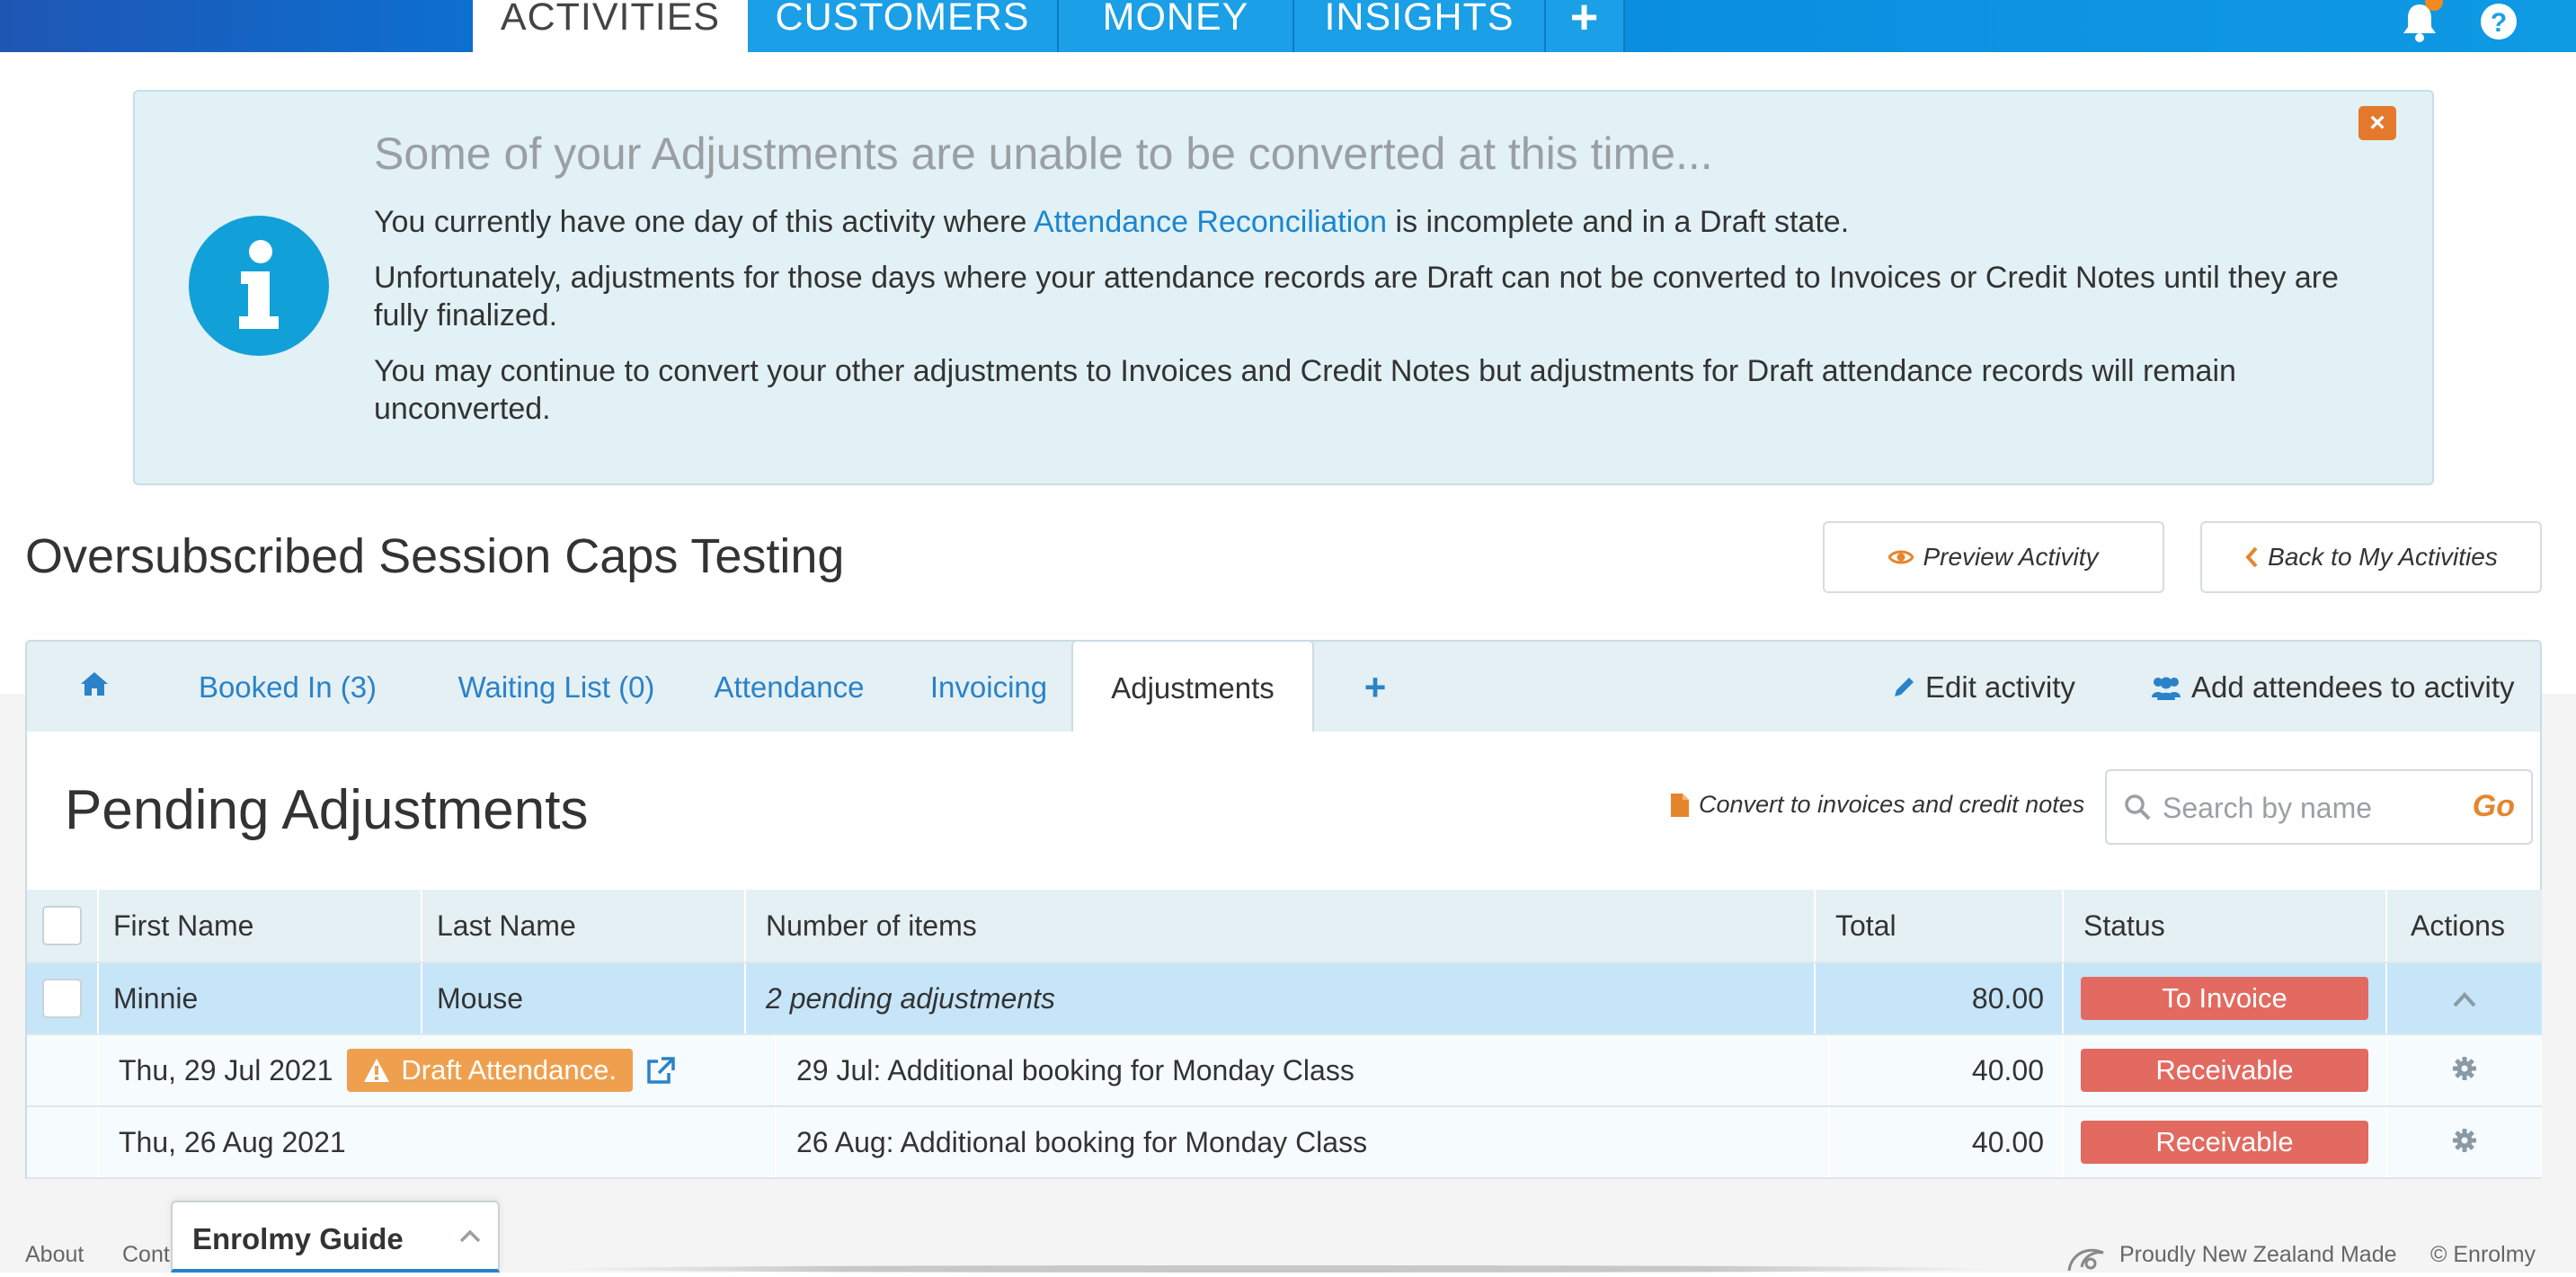 The image size is (2576, 1277). I want to click on draft-attendance-badge: Draft Attendance., so click(490, 1070).